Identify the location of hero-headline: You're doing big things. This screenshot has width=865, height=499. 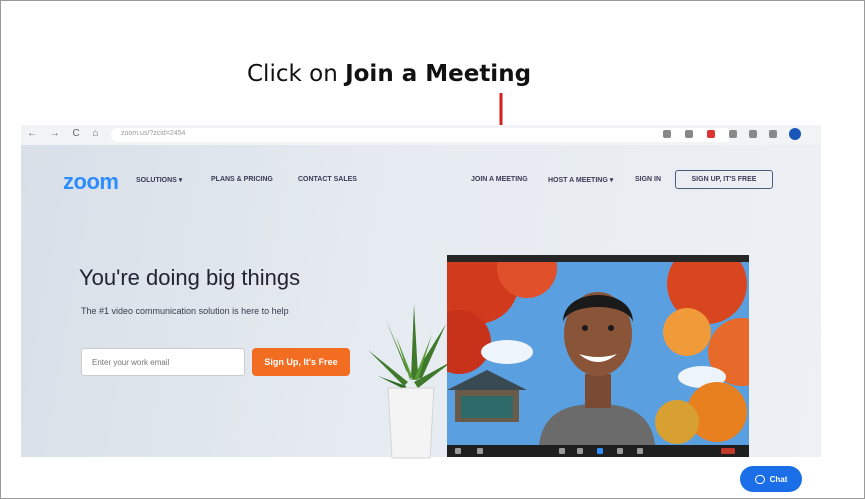
(190, 277).